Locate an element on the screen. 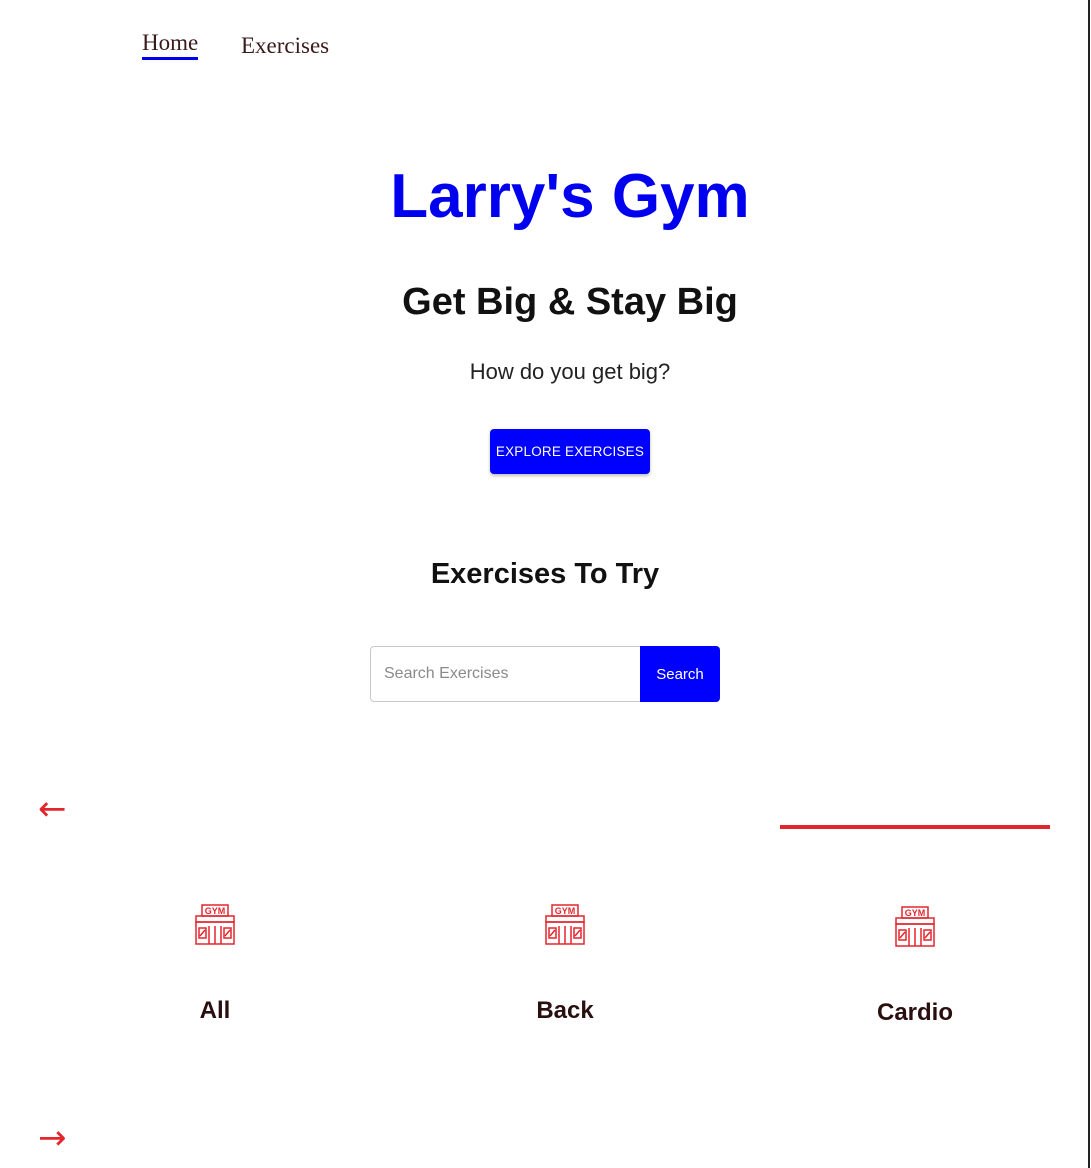 The height and width of the screenshot is (1168, 1091). category-card-all: GYM All is located at coordinates (215, 1004).